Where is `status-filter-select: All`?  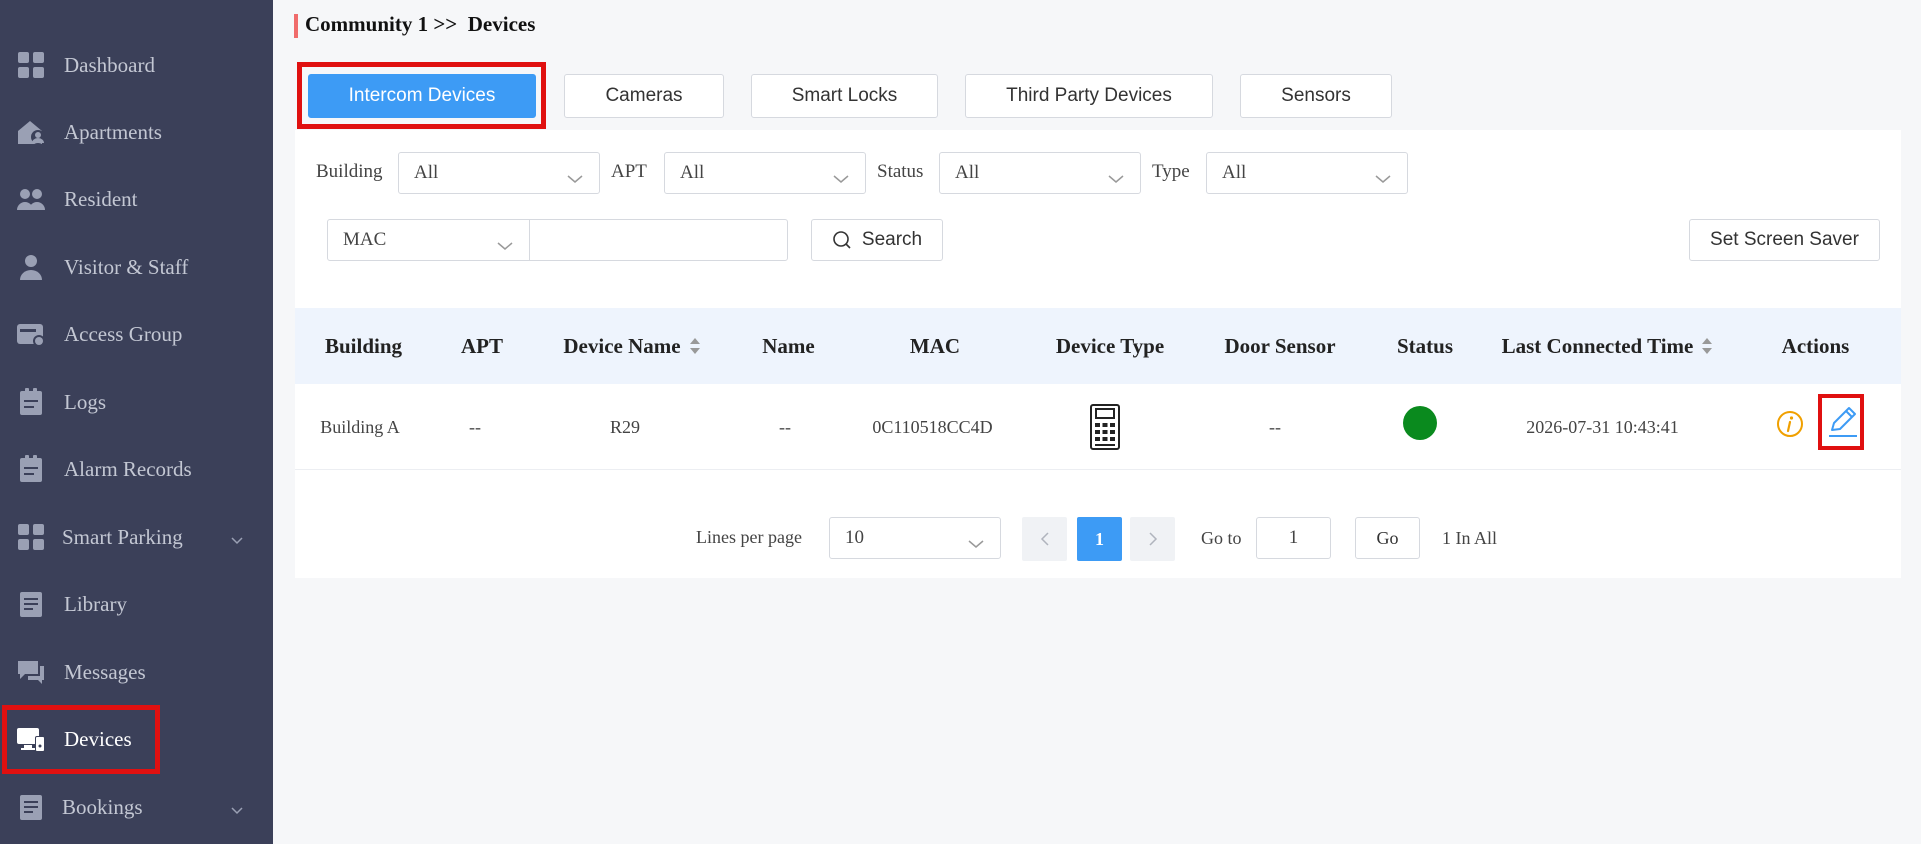
status-filter-select: All is located at coordinates (1040, 173).